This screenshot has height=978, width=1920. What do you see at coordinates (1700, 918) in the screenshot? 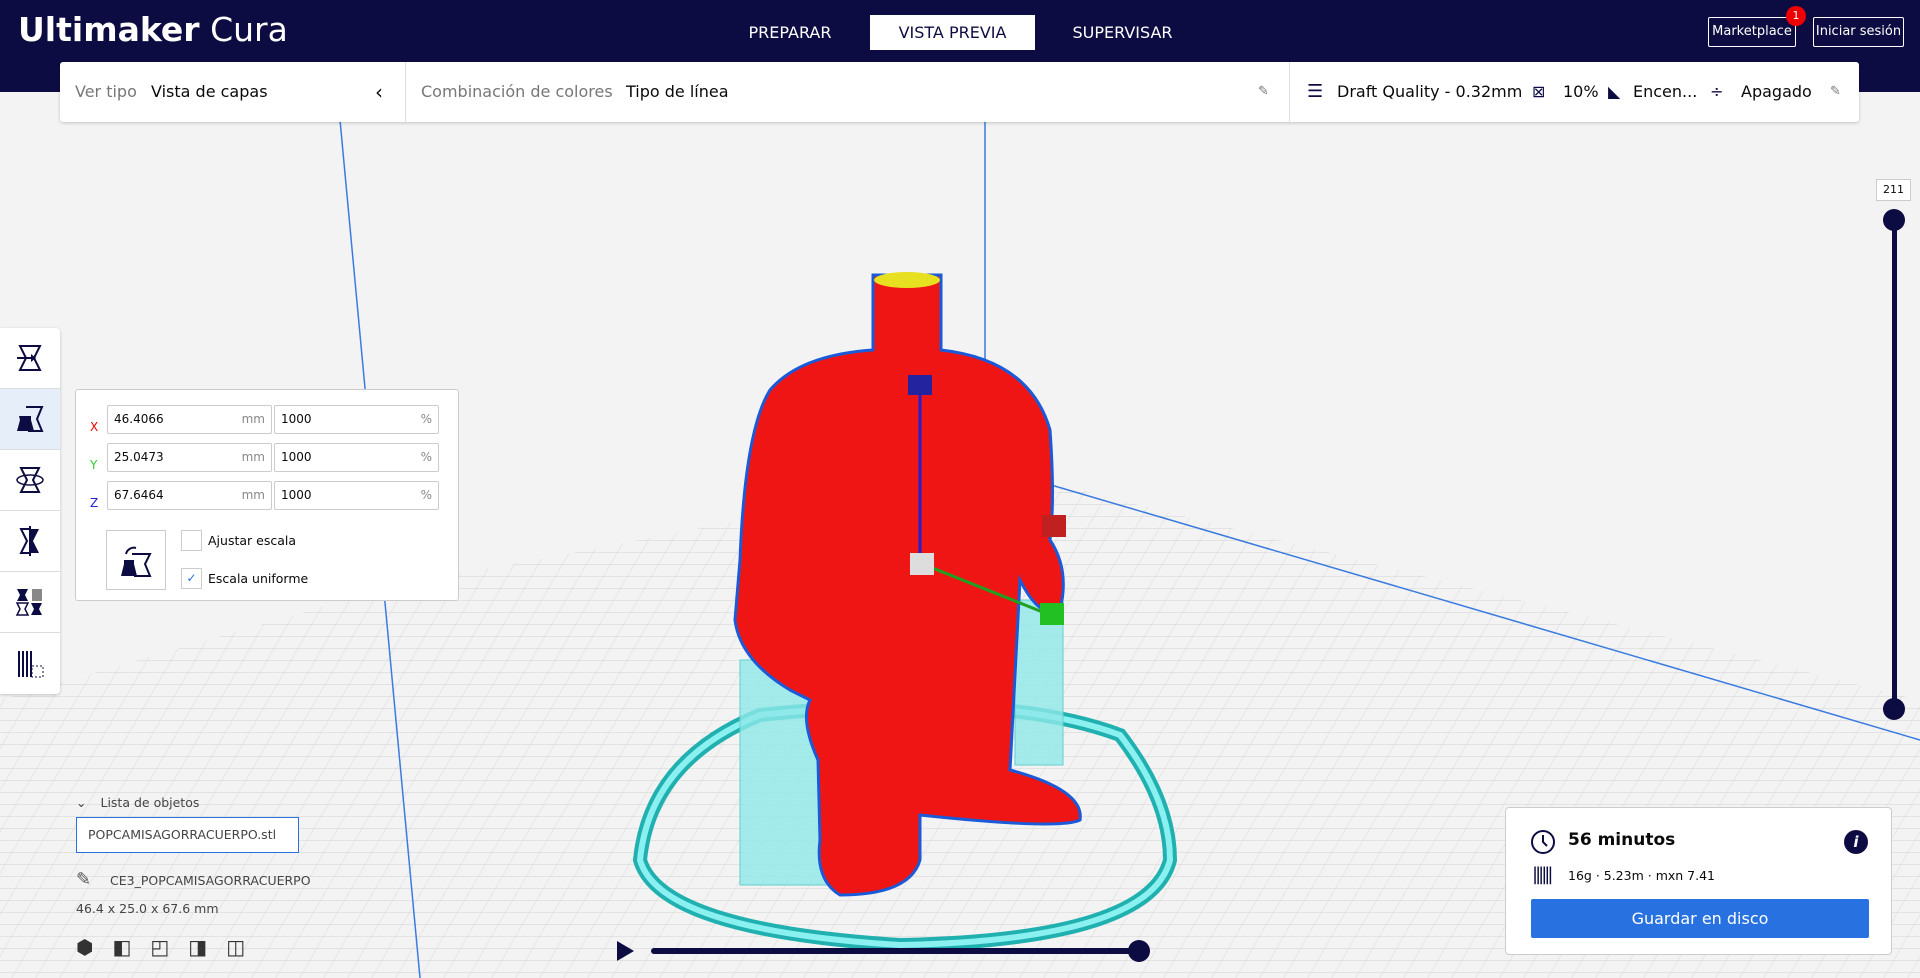
I see `save-to-disk-button: Guardar en disco` at bounding box center [1700, 918].